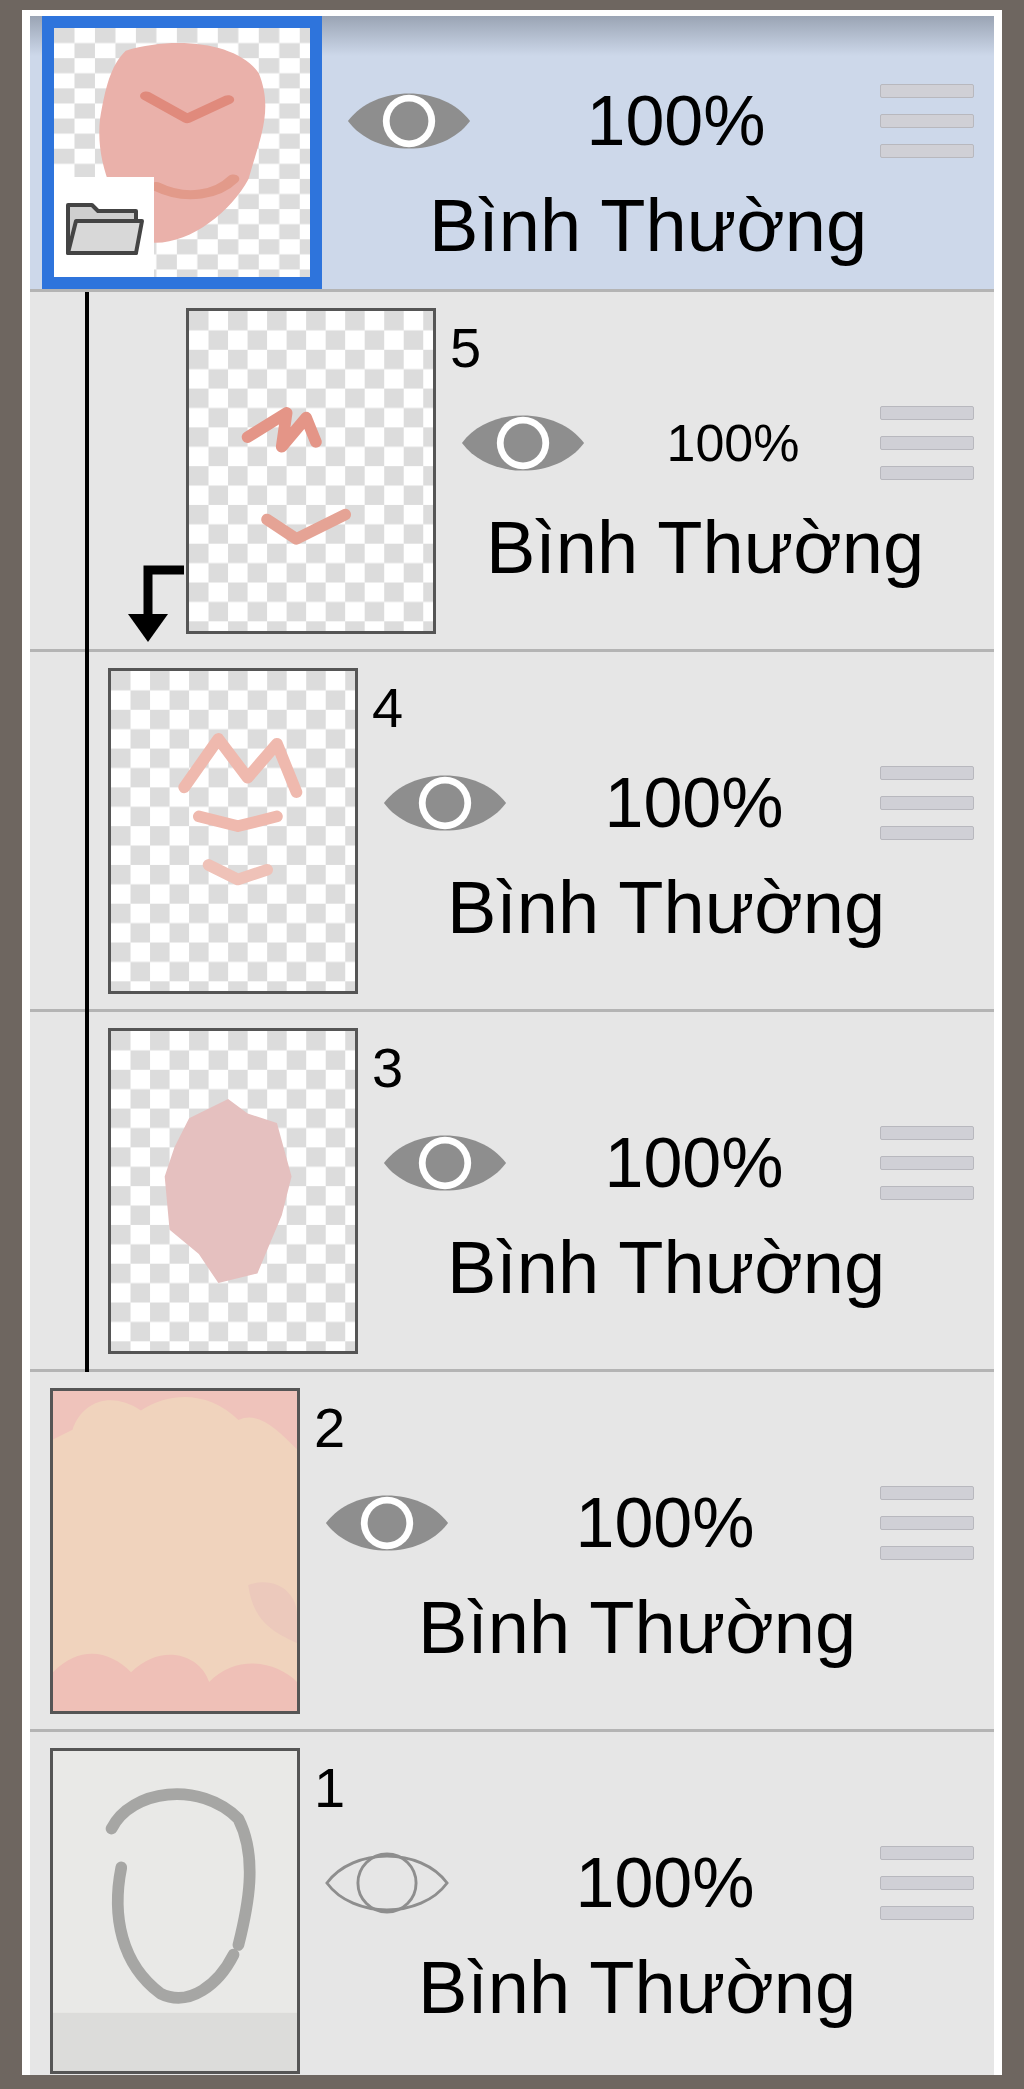 This screenshot has height=2089, width=1024. What do you see at coordinates (330, 1787) in the screenshot?
I see `layer-number: 1` at bounding box center [330, 1787].